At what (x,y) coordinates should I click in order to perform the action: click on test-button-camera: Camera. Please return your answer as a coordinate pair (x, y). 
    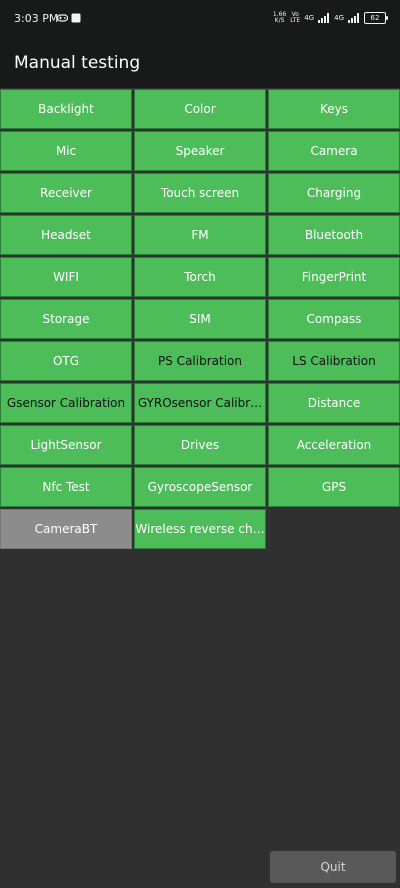
    Looking at the image, I should click on (334, 151).